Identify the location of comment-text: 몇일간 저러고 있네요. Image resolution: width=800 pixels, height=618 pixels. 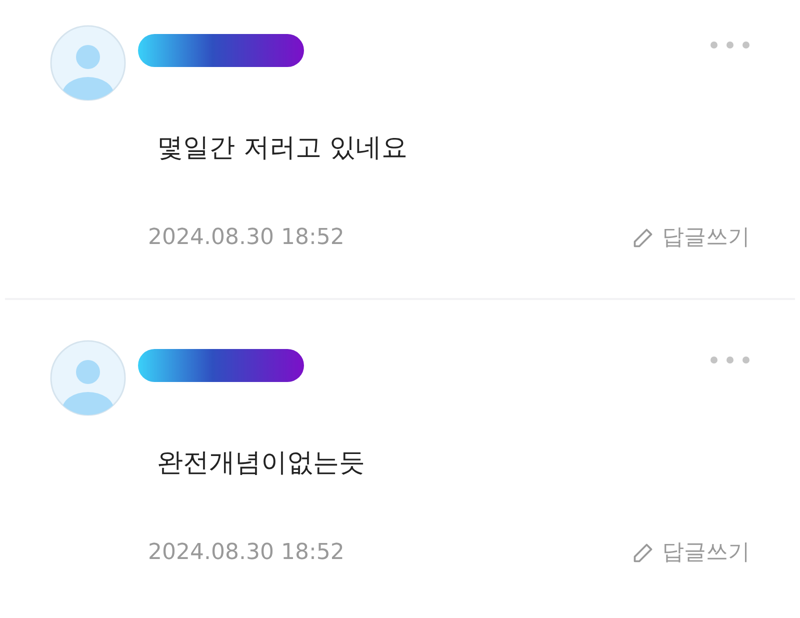
(283, 148).